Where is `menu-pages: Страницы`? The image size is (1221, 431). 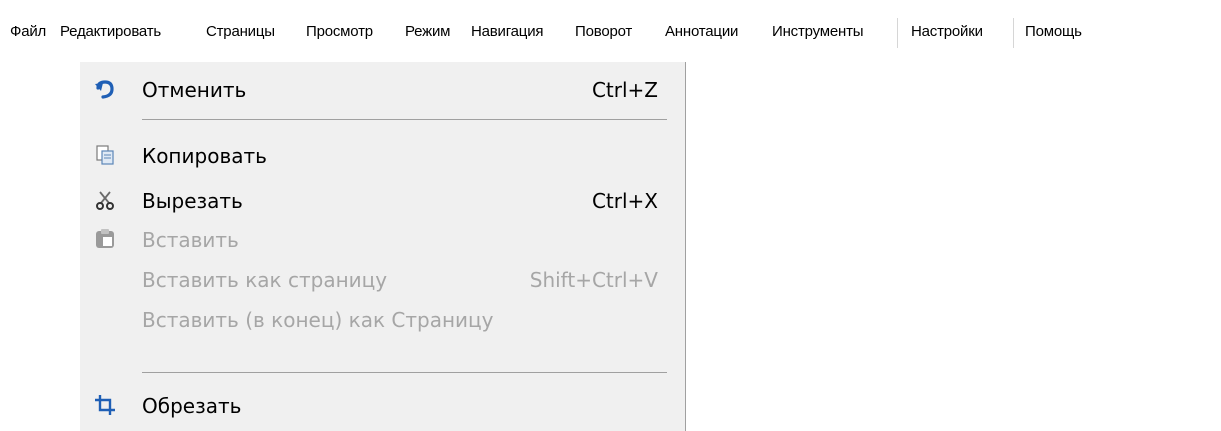
menu-pages: Страницы is located at coordinates (240, 31).